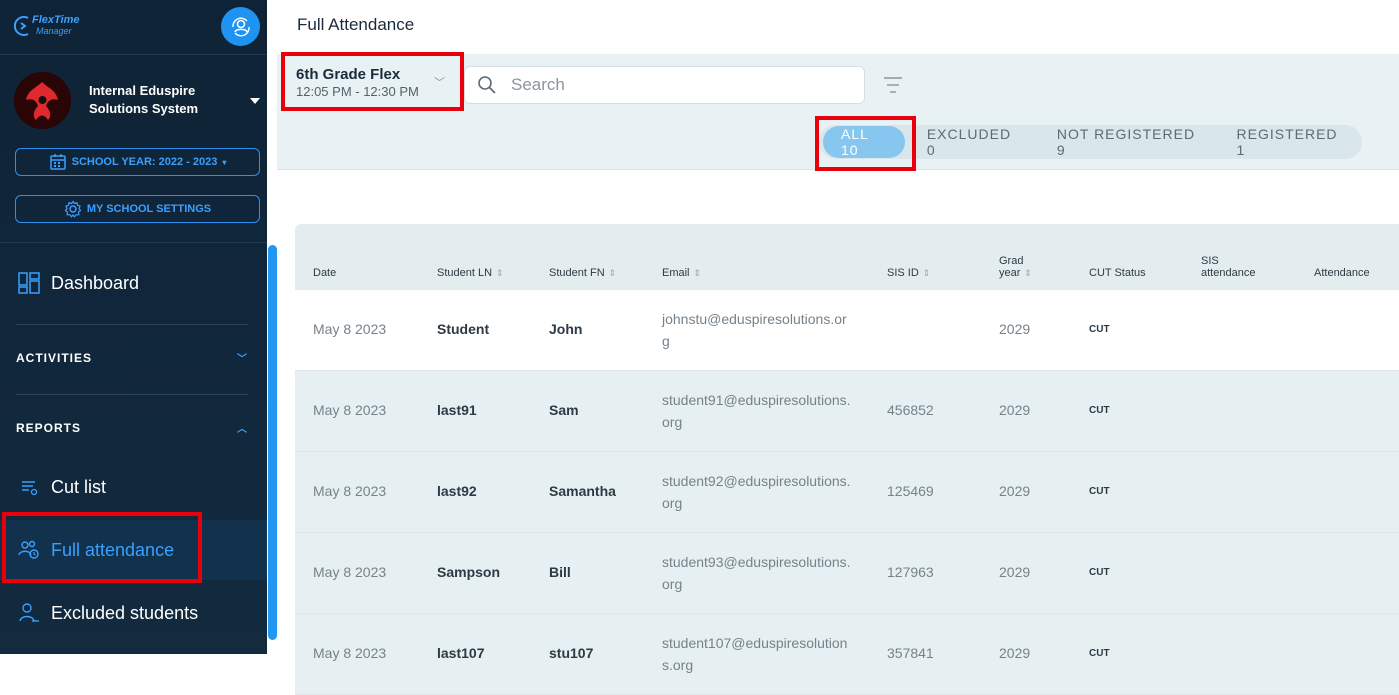 This screenshot has width=1399, height=695. Describe the element at coordinates (132, 428) in the screenshot. I see `sidebar-section-reports: REPORTS ︿` at that location.